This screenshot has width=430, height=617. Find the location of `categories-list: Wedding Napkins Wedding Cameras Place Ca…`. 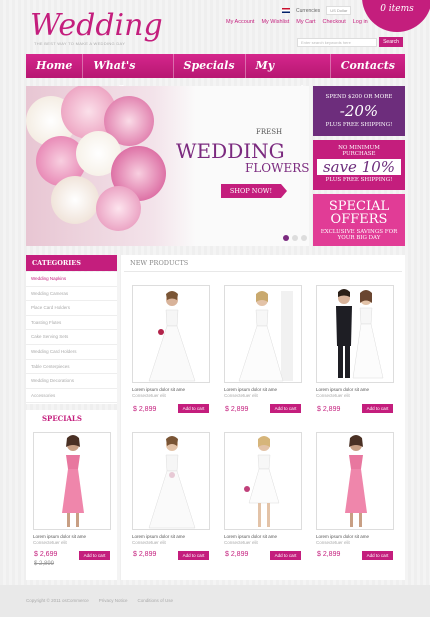

categories-list: Wedding Napkins Wedding Cameras Place Ca… is located at coordinates (71, 338).